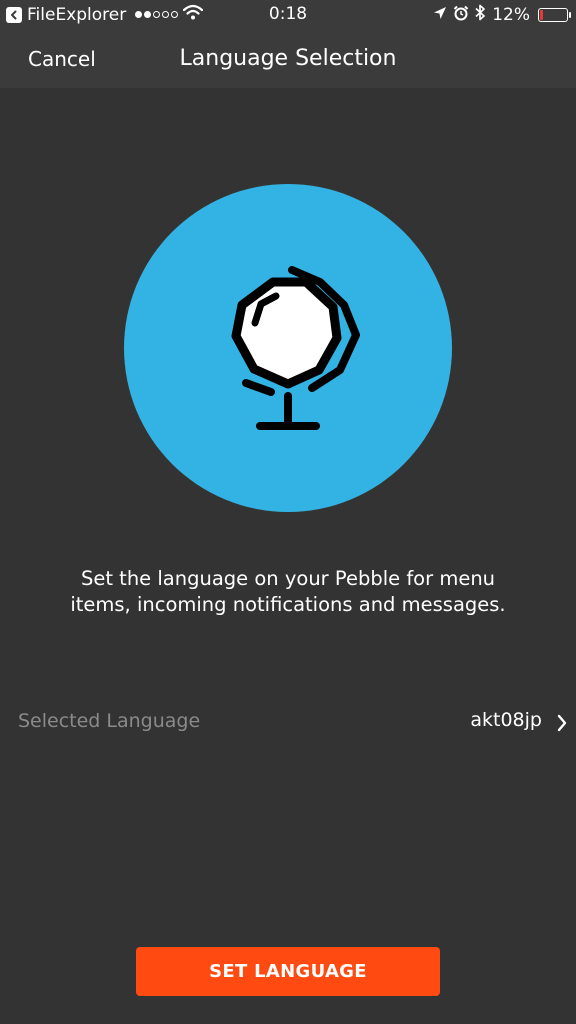 Image resolution: width=576 pixels, height=1024 pixels. I want to click on status-right: 12%, so click(502, 15).